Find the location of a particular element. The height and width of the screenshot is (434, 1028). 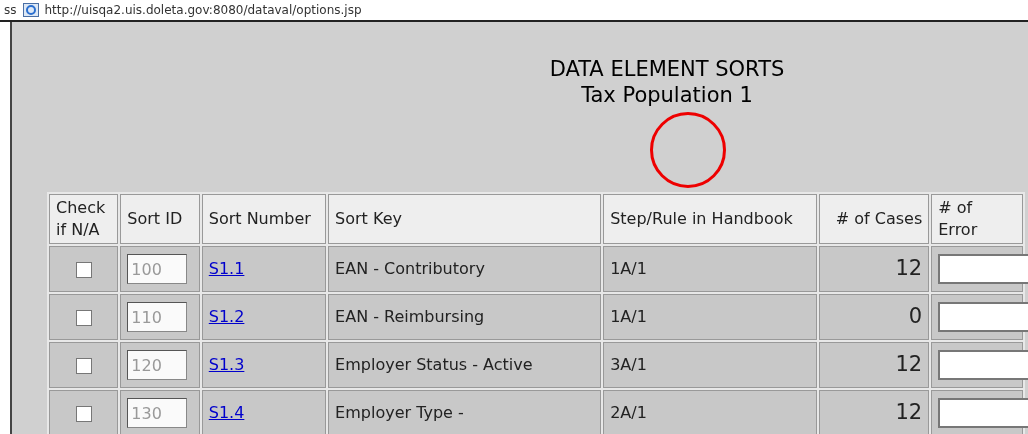

sort-number-link: S1.4 is located at coordinates (226, 412).